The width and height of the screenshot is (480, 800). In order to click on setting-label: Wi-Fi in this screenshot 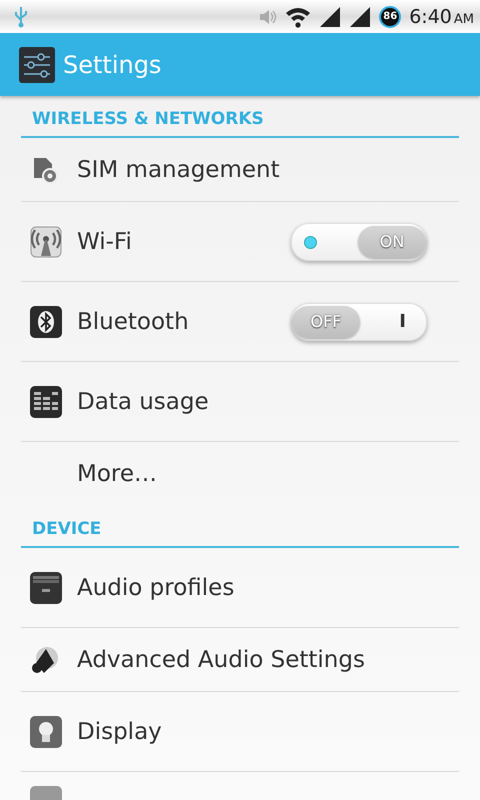, I will do `click(104, 241)`.